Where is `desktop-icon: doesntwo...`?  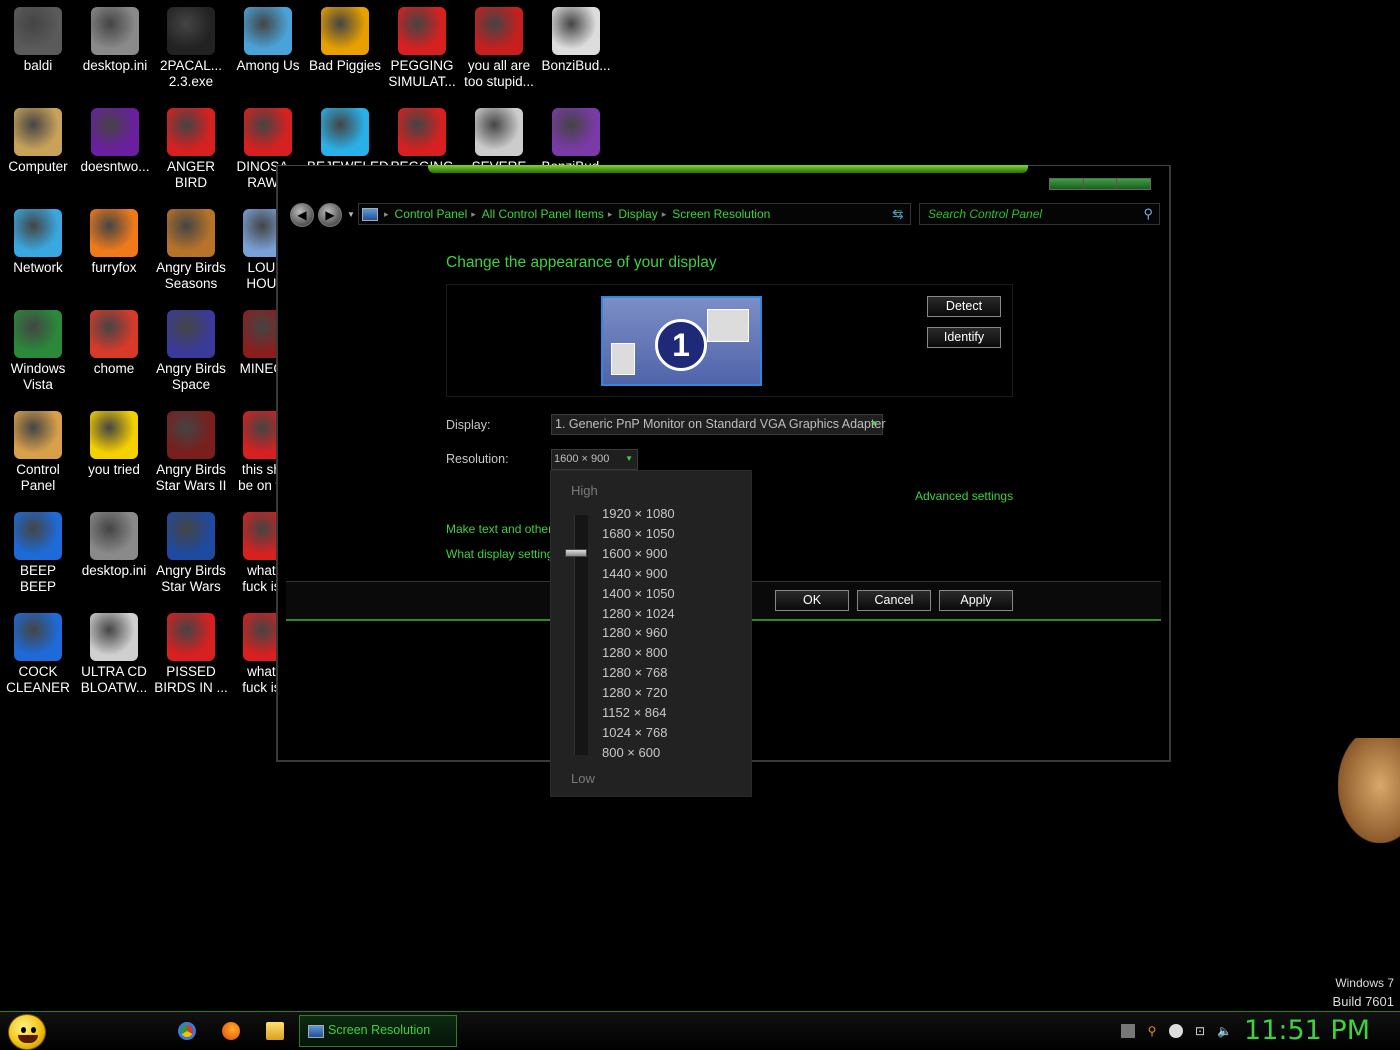 desktop-icon: doesntwo... is located at coordinates (115, 141).